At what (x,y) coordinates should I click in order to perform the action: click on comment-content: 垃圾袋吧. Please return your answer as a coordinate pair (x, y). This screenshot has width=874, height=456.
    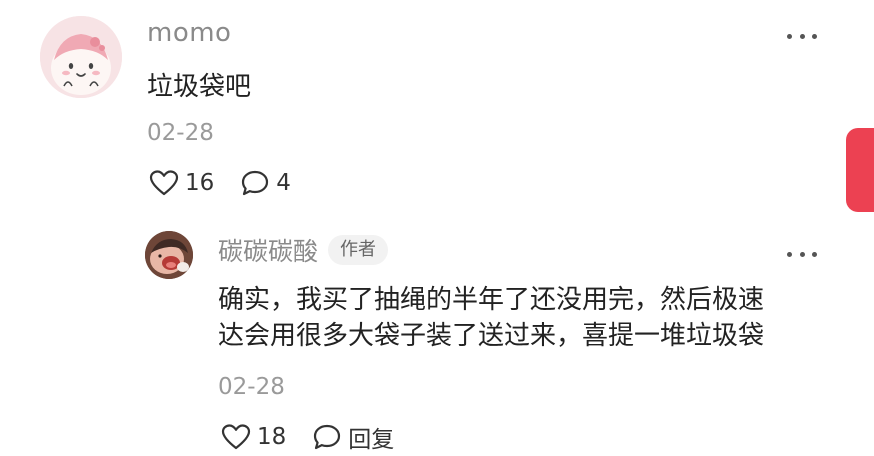
    Looking at the image, I should click on (199, 87).